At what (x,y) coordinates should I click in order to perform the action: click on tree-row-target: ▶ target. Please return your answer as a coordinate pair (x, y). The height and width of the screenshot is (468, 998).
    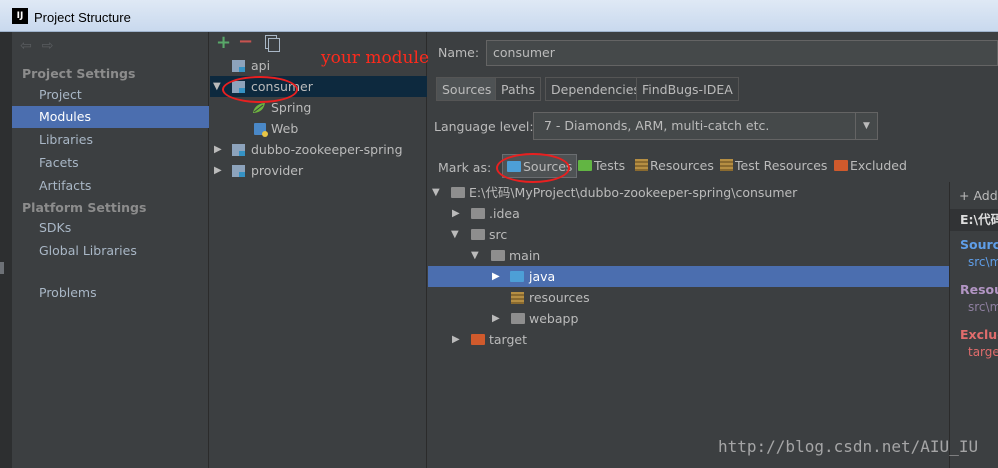
    Looking at the image, I should click on (688, 339).